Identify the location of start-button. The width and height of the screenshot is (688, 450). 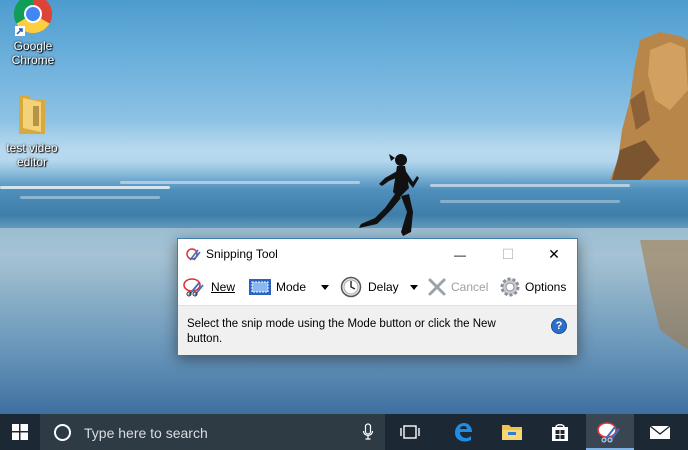
(20, 432).